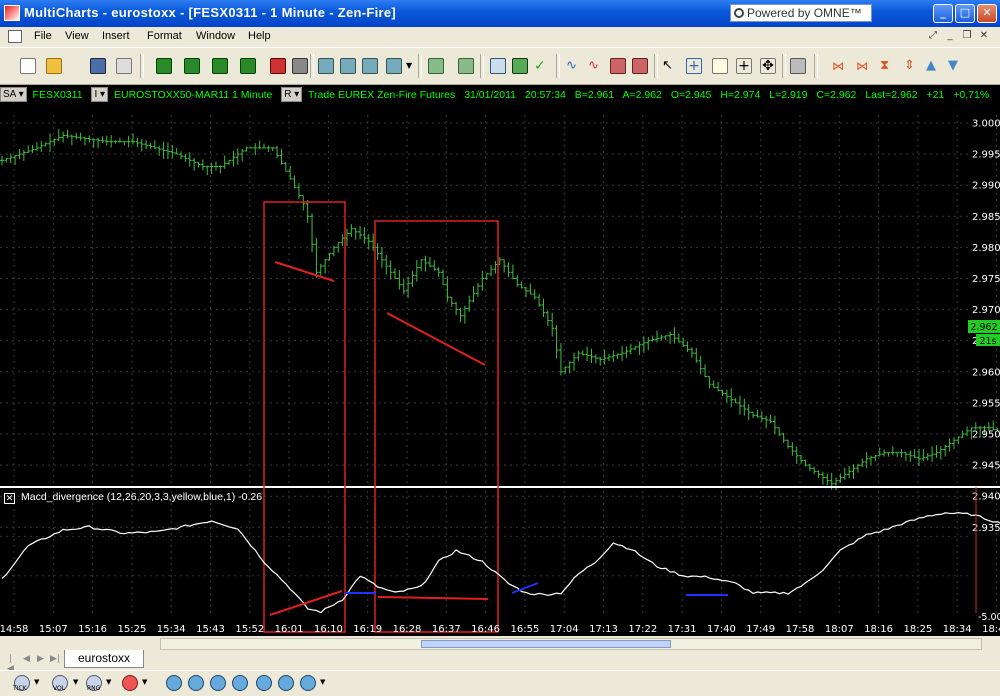  I want to click on signals-icon, so click(618, 66).